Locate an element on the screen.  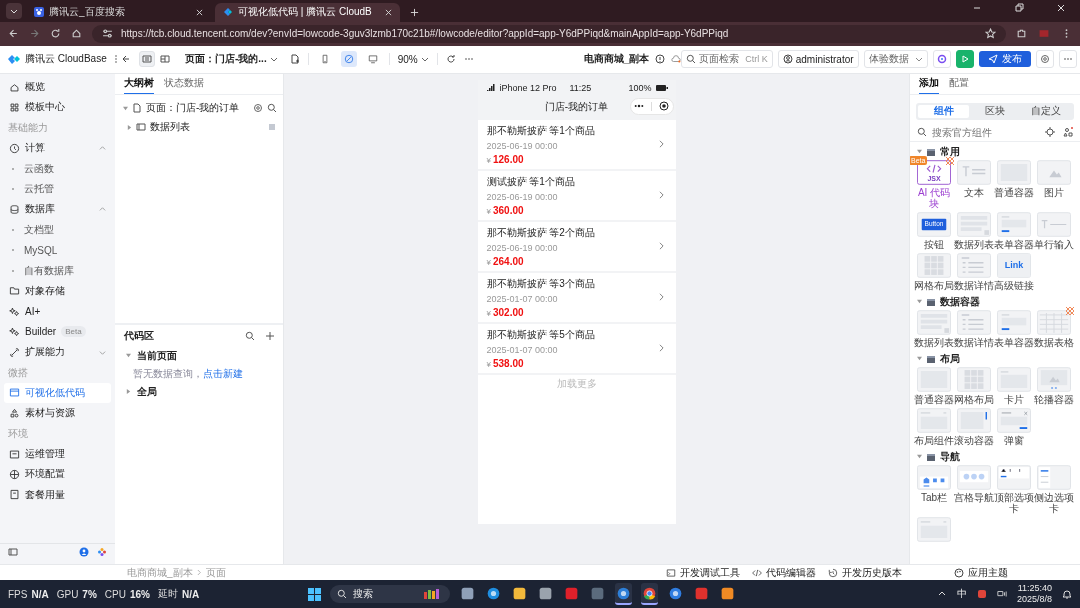
component-item: Link 高级链接 is located at coordinates (1014, 271).